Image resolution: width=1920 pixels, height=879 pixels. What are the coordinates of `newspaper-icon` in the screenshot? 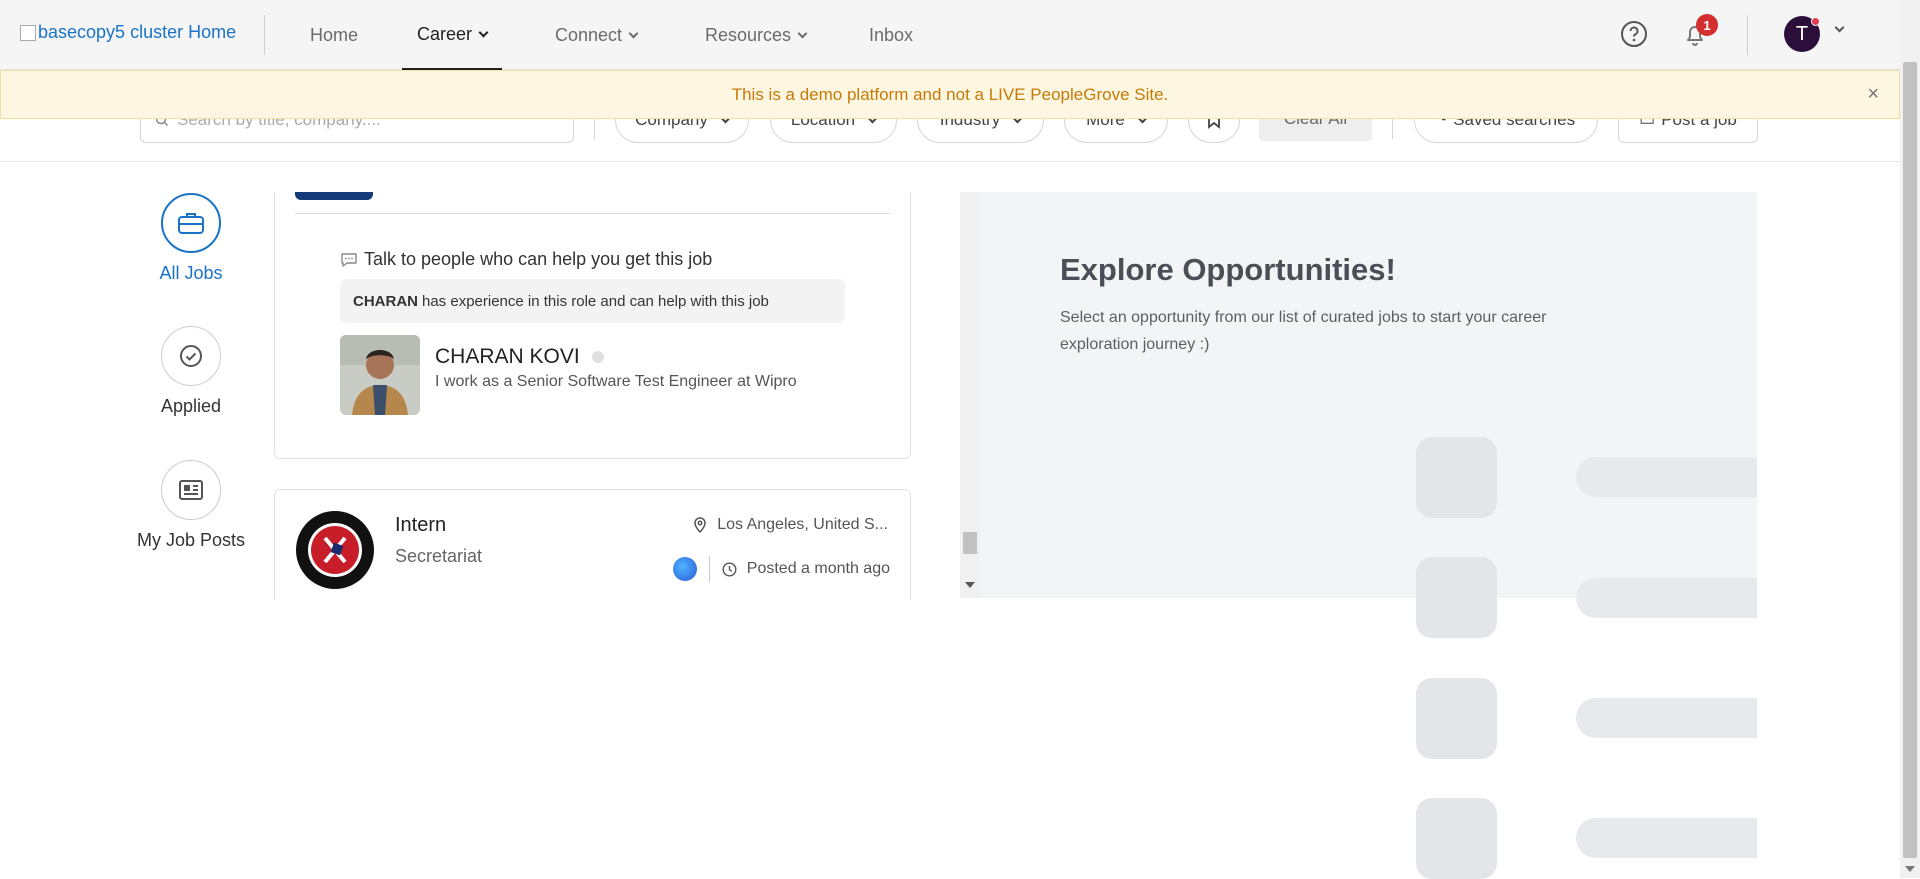 It's located at (191, 490).